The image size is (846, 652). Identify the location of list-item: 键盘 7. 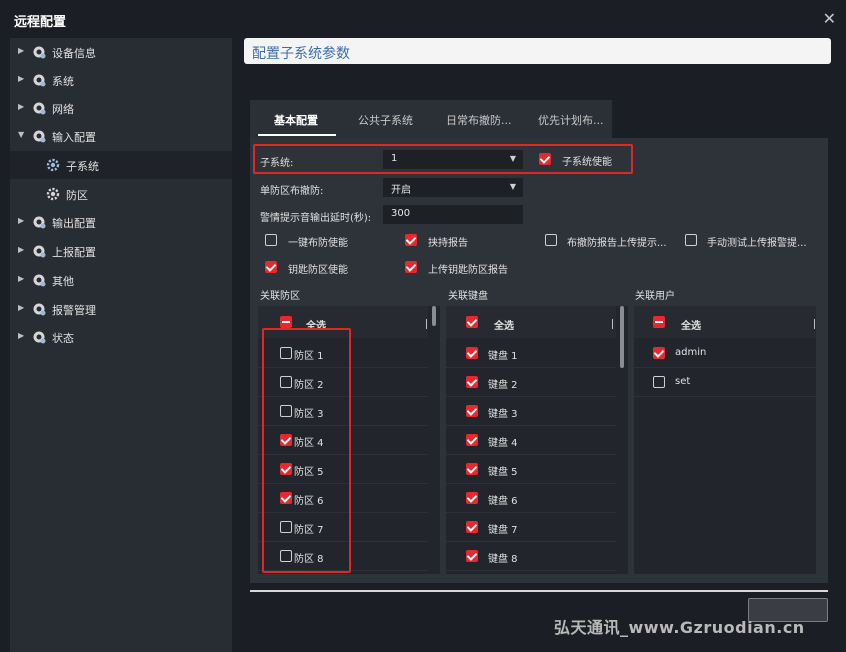
(531, 527).